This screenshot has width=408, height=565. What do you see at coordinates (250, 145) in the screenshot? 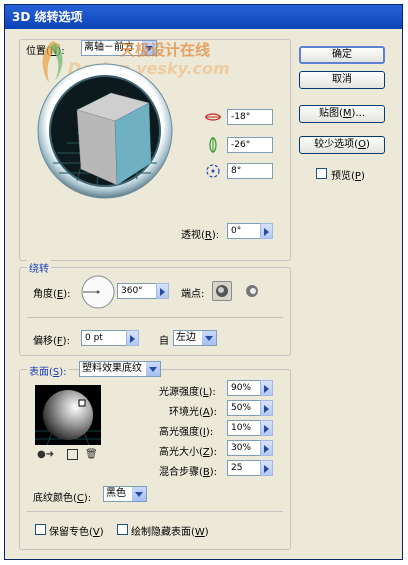
I see `rotate-y-field: -26°` at bounding box center [250, 145].